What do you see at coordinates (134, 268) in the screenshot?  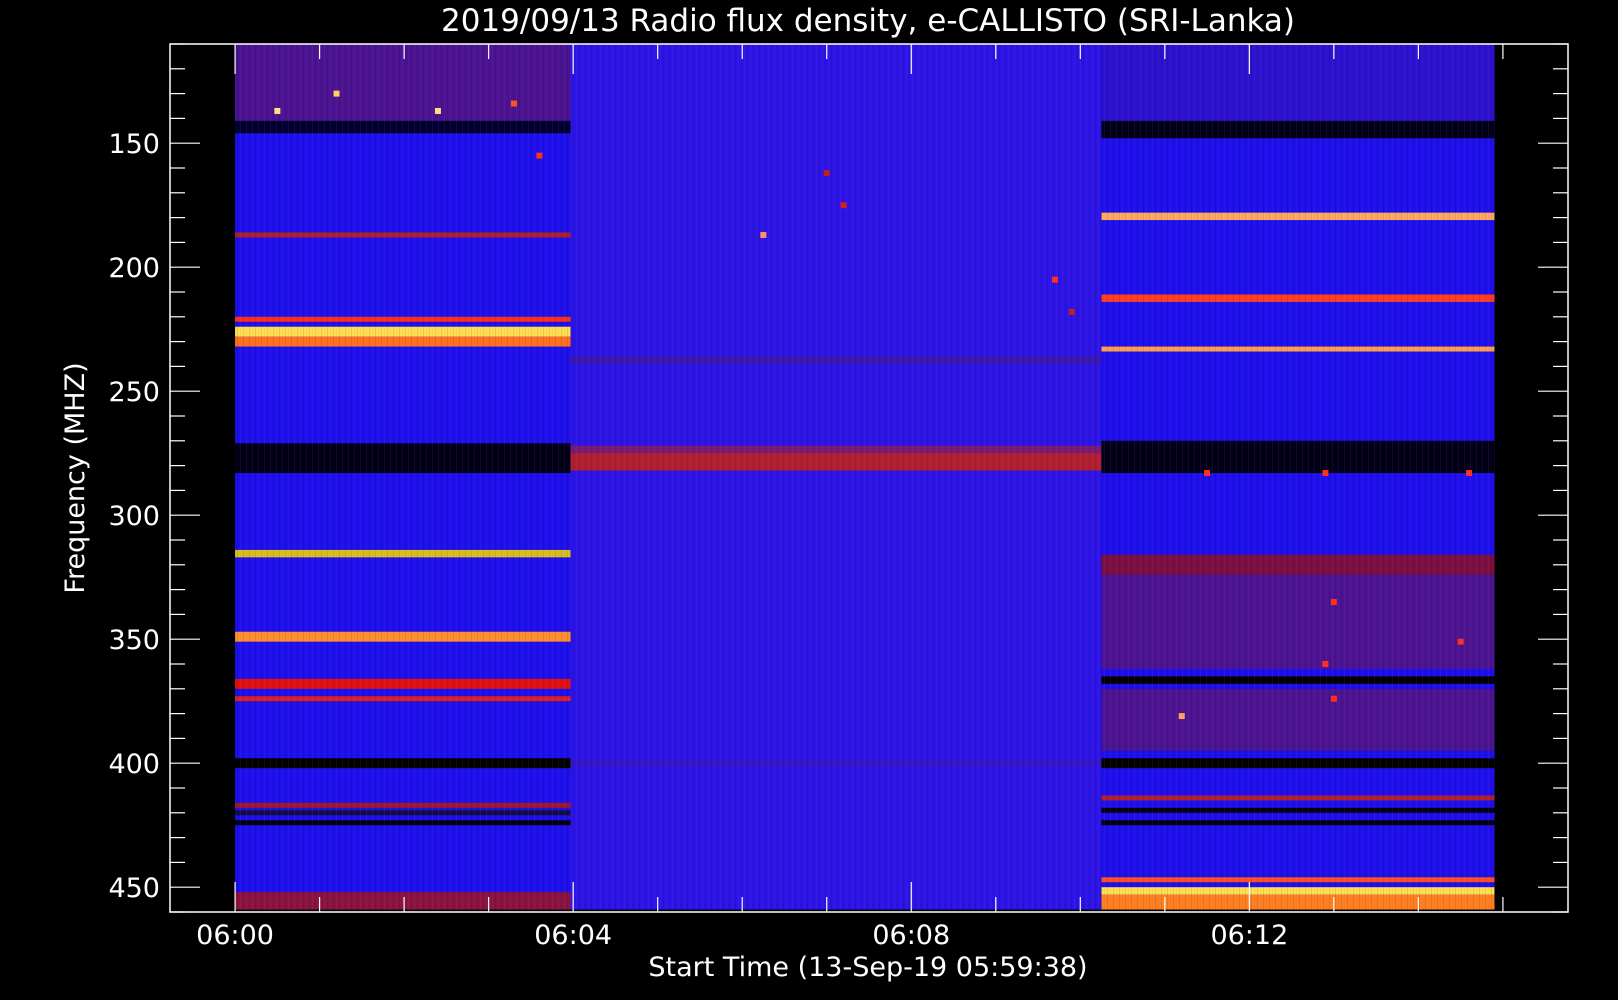 I see `y-tick-label-200: 200` at bounding box center [134, 268].